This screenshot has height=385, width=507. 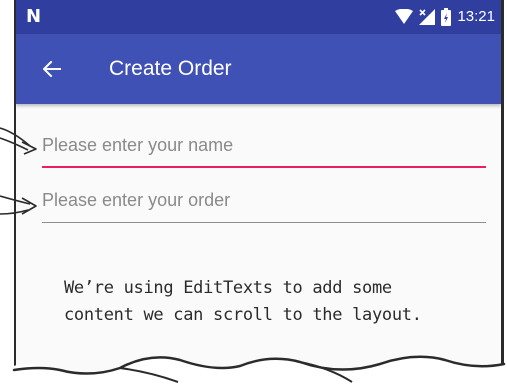 I want to click on annotation-arrow-name, so click(x=18, y=141).